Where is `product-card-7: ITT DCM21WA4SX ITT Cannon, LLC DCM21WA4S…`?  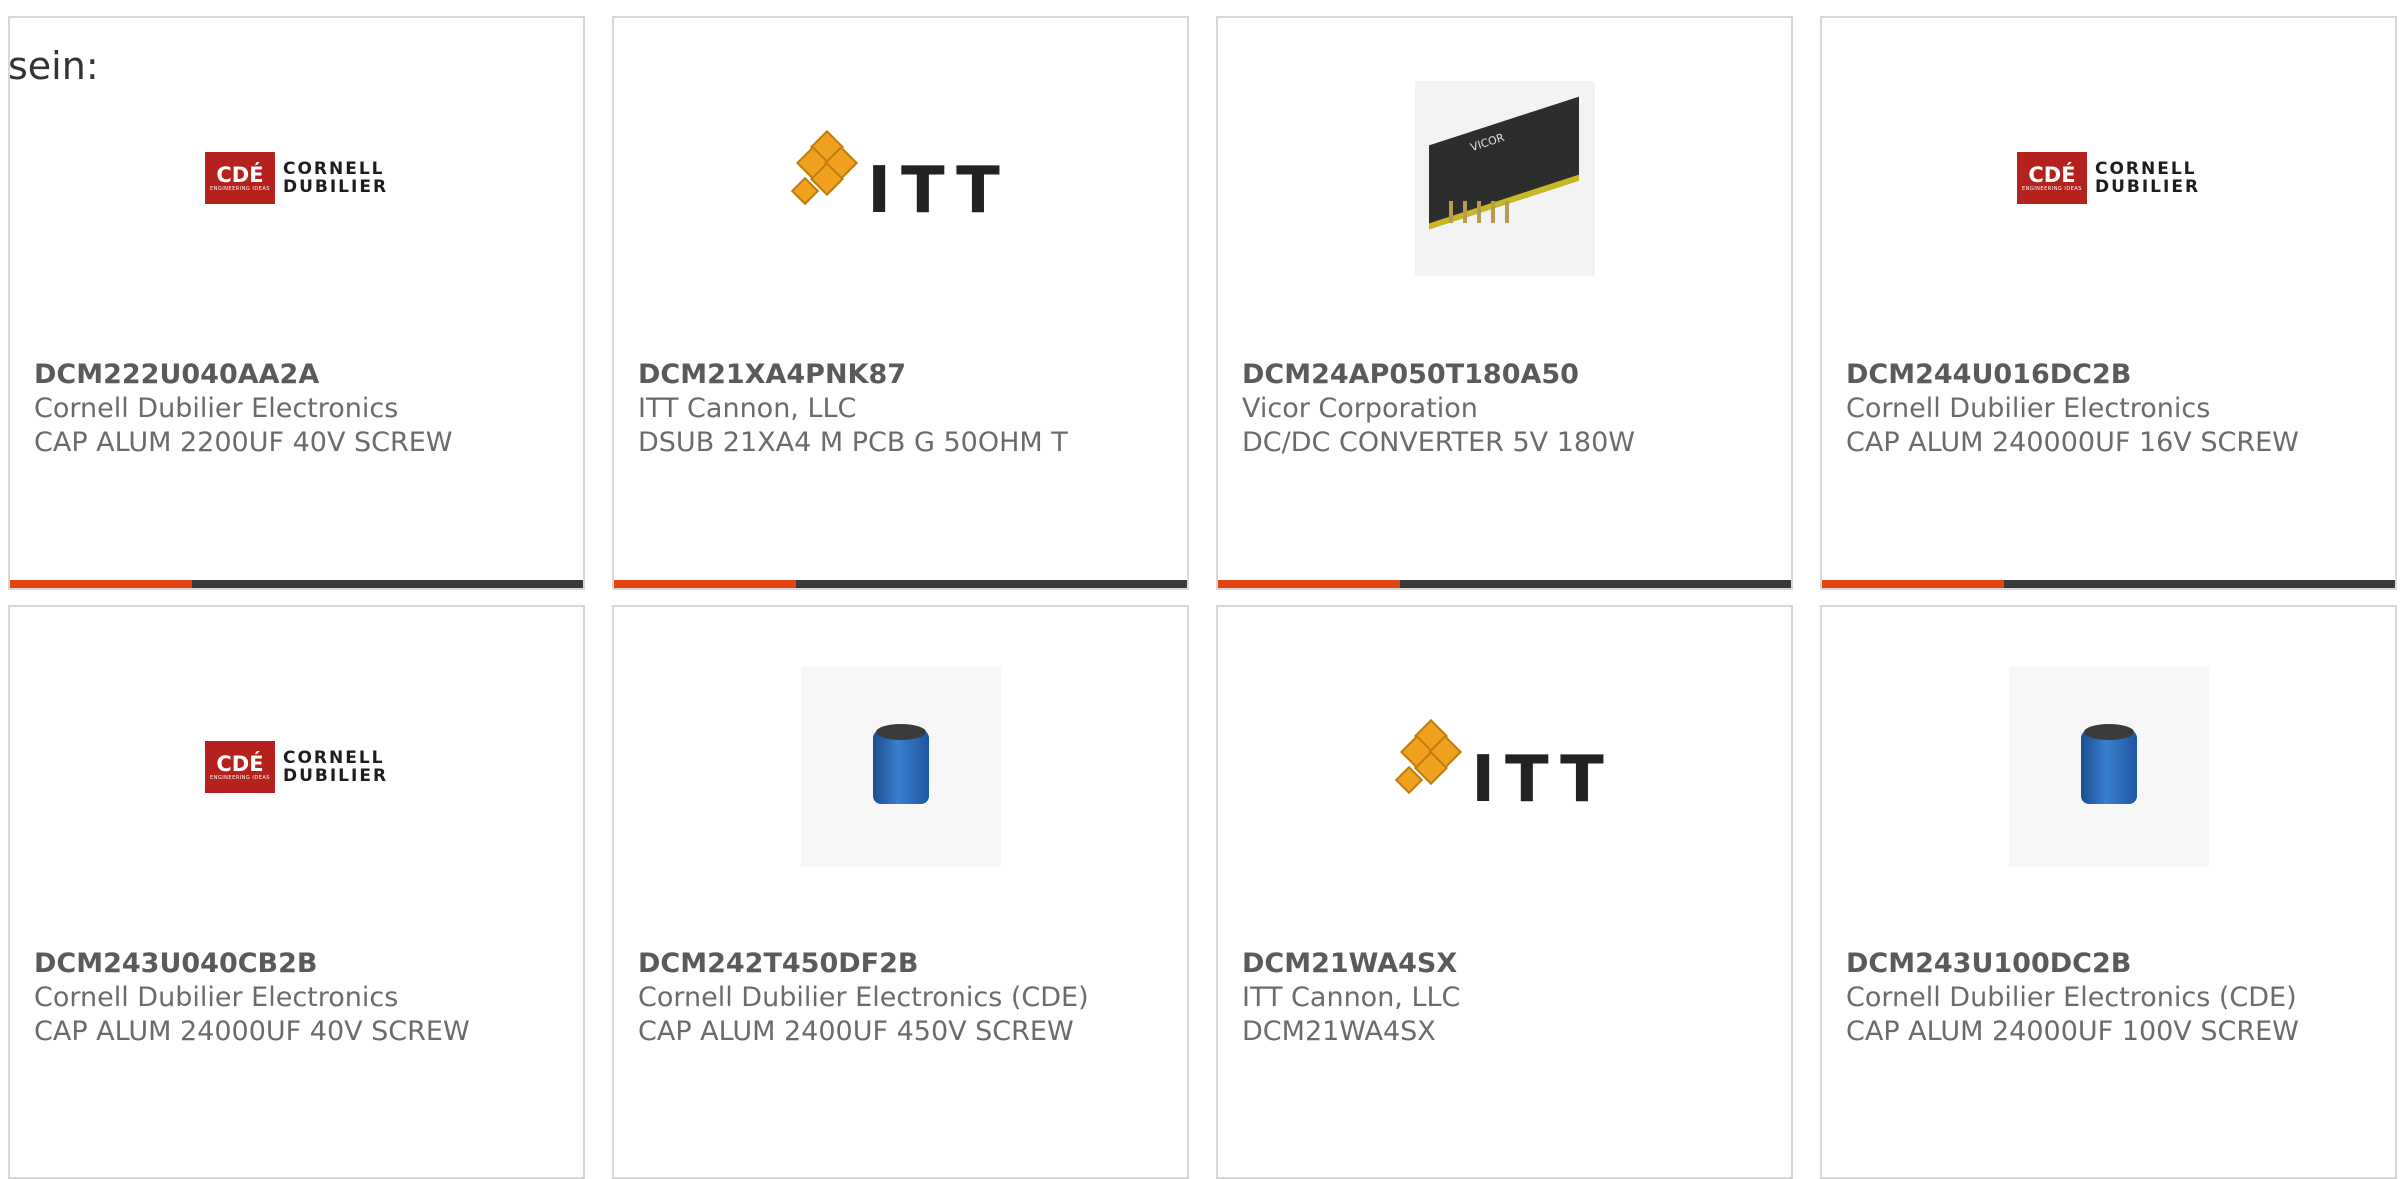 product-card-7: ITT DCM21WA4SX ITT Cannon, LLC DCM21WA4S… is located at coordinates (1504, 892).